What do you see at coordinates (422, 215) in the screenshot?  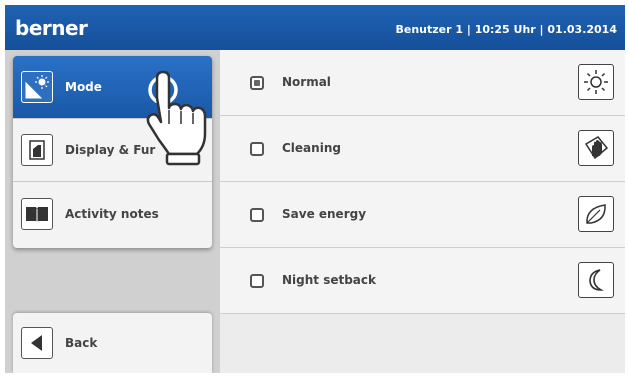 I see `option-row-save-energy: Save energy` at bounding box center [422, 215].